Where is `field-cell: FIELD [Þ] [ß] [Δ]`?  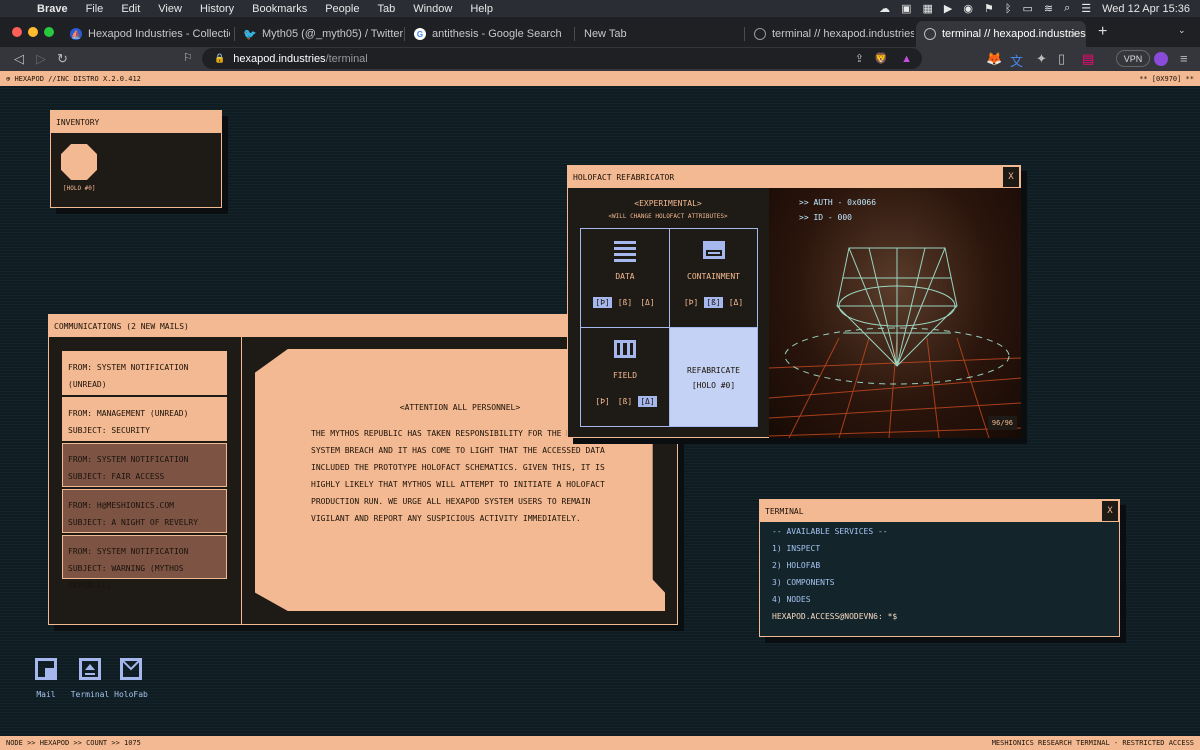
field-cell: FIELD [Þ] [ß] [Δ] is located at coordinates (625, 377).